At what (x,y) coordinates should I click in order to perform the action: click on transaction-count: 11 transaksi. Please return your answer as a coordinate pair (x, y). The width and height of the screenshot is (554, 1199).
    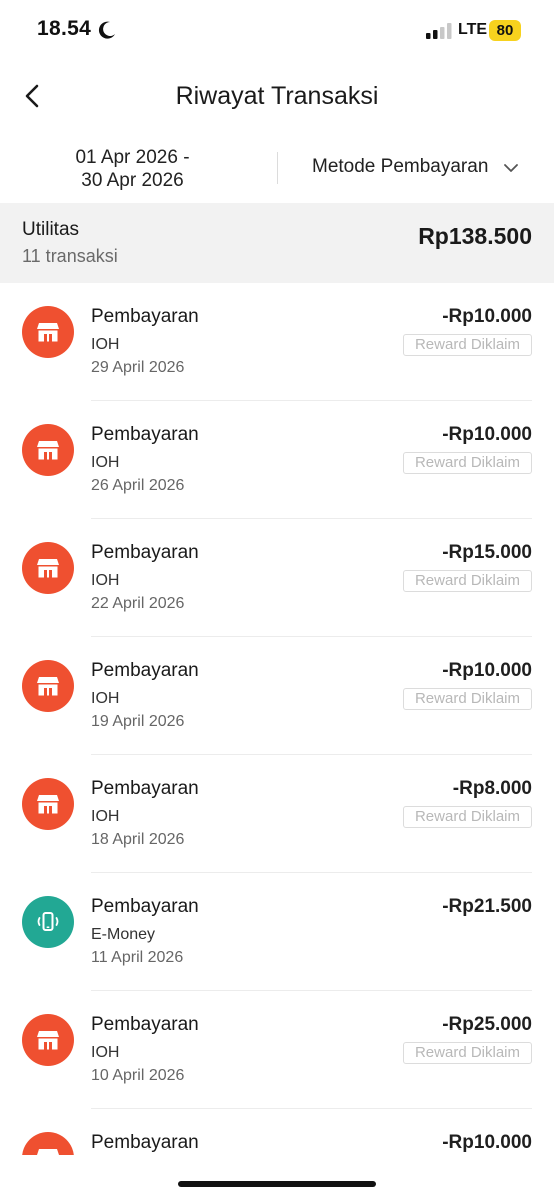
    Looking at the image, I should click on (70, 256).